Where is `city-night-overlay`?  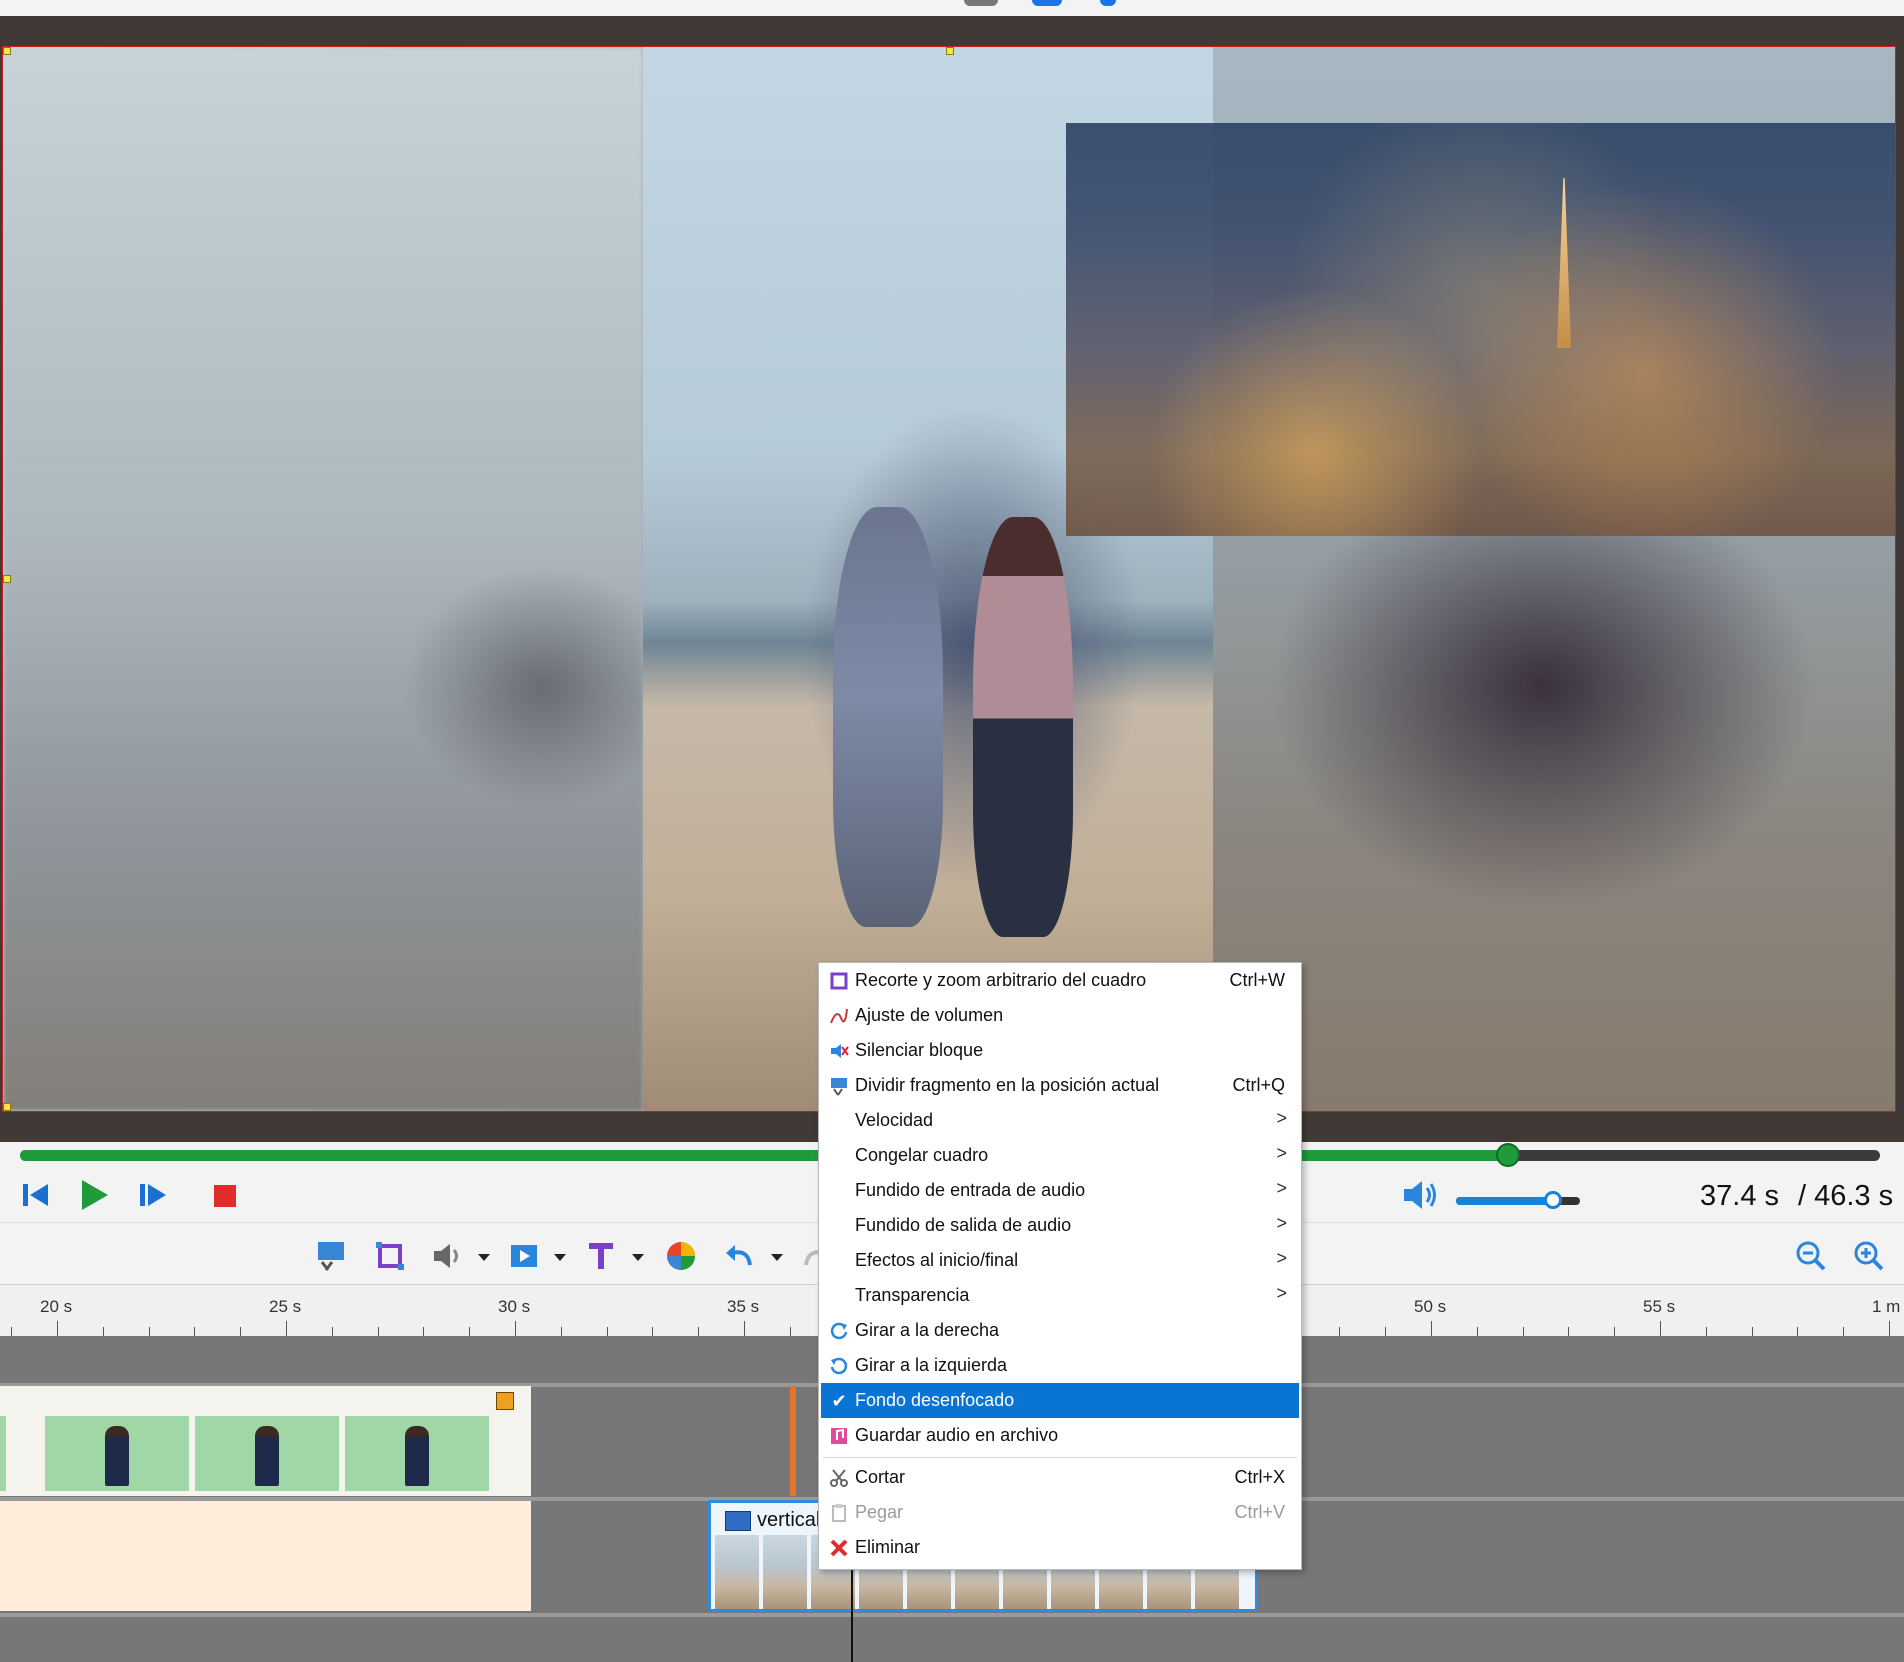
city-night-overlay is located at coordinates (1480, 329).